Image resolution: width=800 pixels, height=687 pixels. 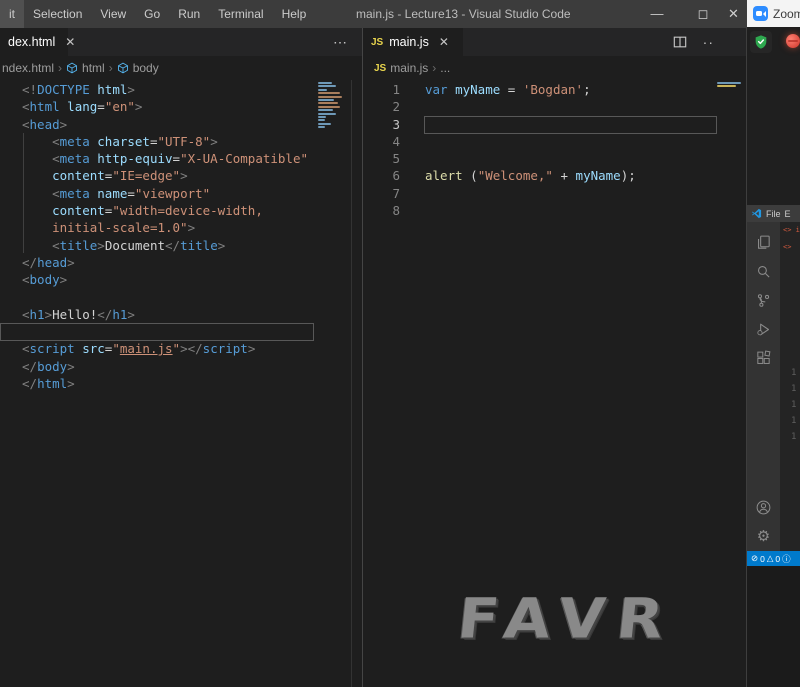 What do you see at coordinates (570, 89) in the screenshot?
I see `code-line: var myName = 'Bogdan';` at bounding box center [570, 89].